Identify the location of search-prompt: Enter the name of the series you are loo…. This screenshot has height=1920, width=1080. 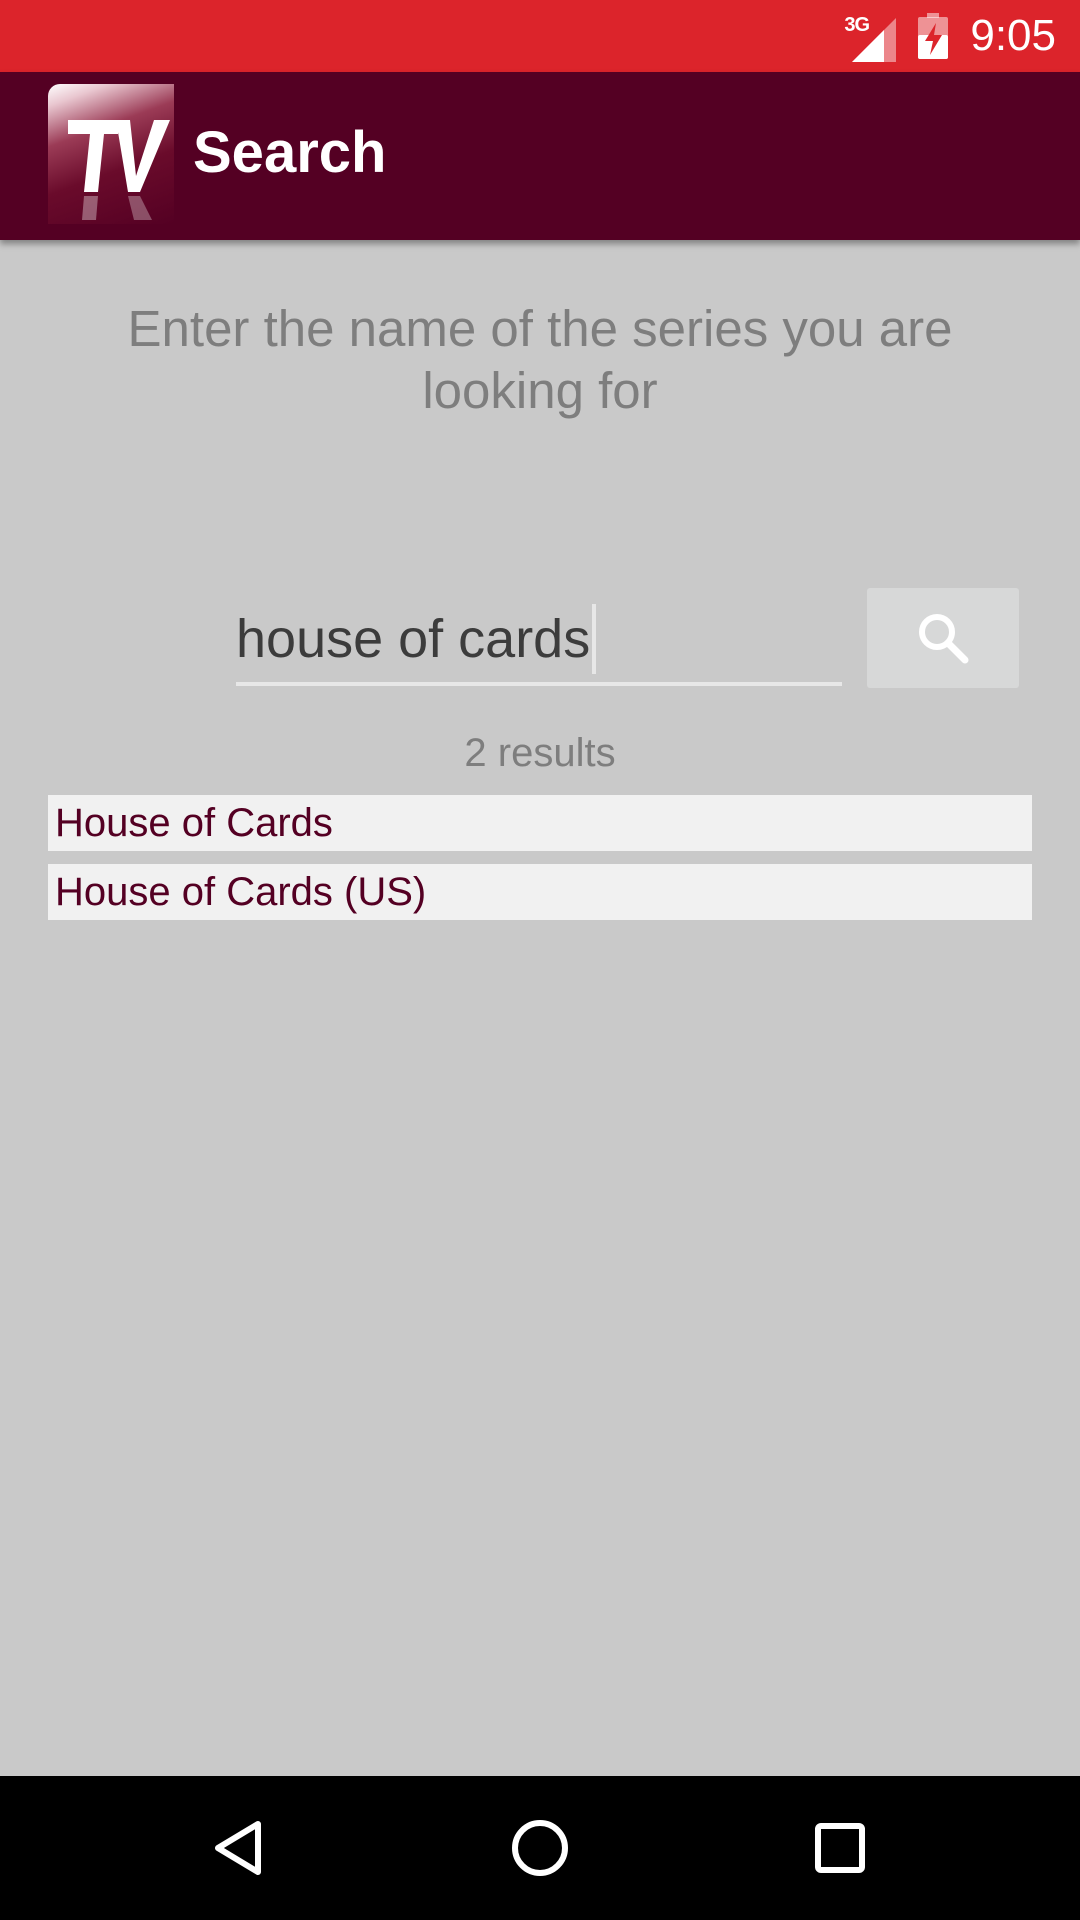
(540, 359).